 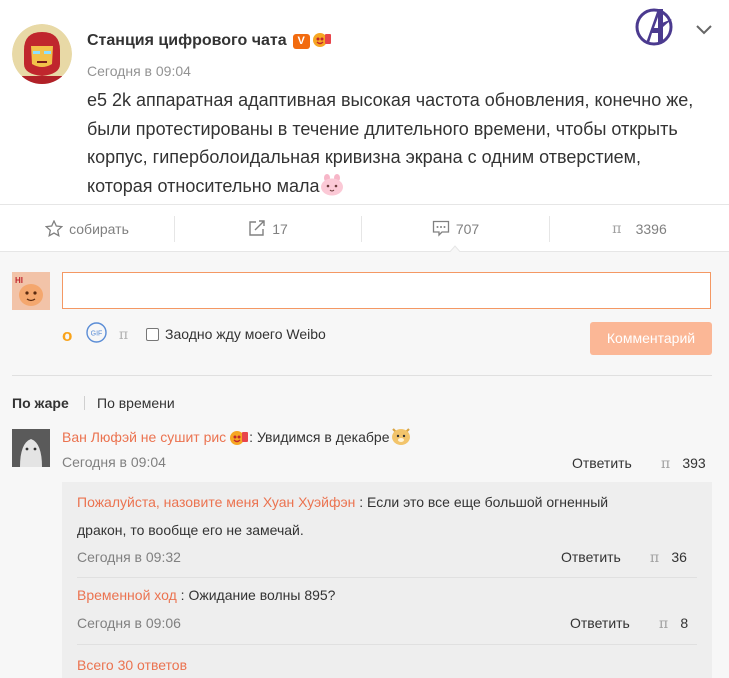 What do you see at coordinates (401, 438) in the screenshot?
I see `doge-emoji-icon` at bounding box center [401, 438].